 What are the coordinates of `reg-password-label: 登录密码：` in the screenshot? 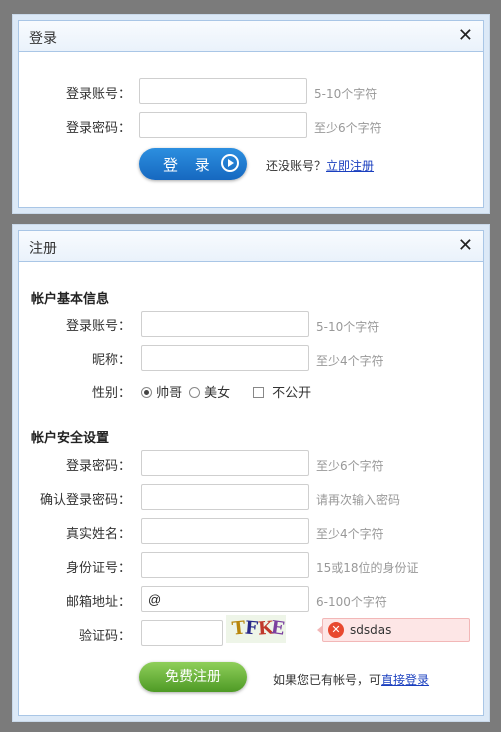 It's located at (98, 466).